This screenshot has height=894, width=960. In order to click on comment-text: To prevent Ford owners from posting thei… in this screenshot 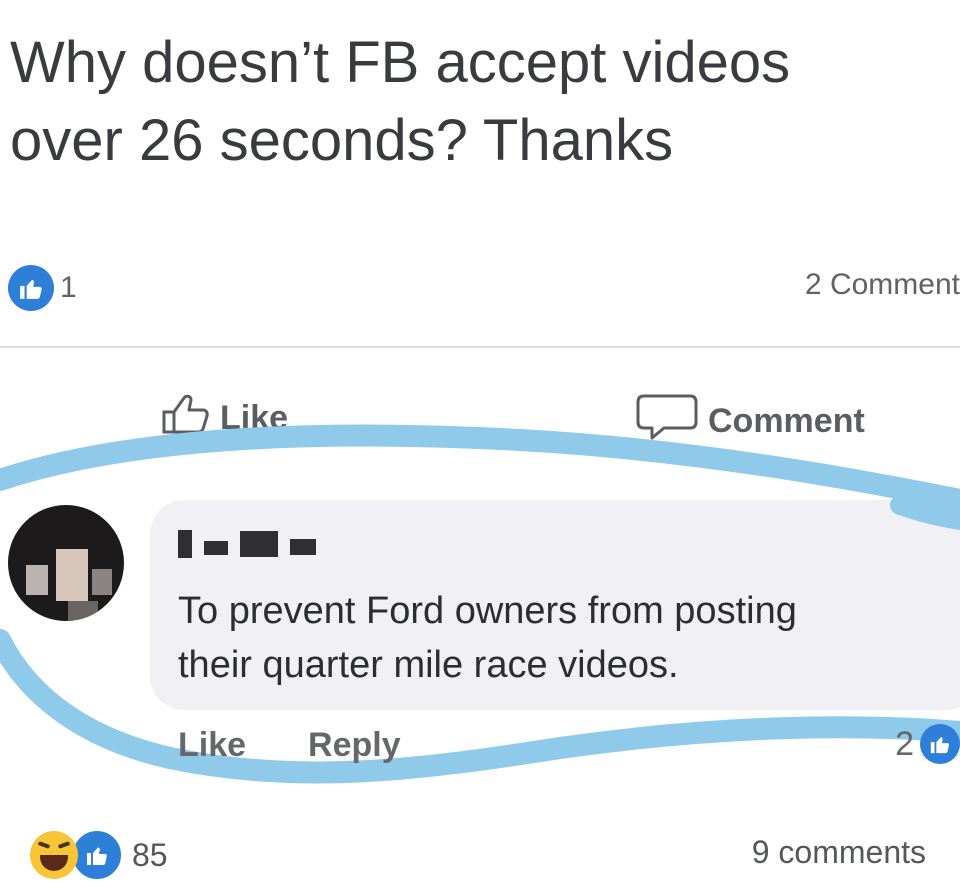, I will do `click(563, 638)`.